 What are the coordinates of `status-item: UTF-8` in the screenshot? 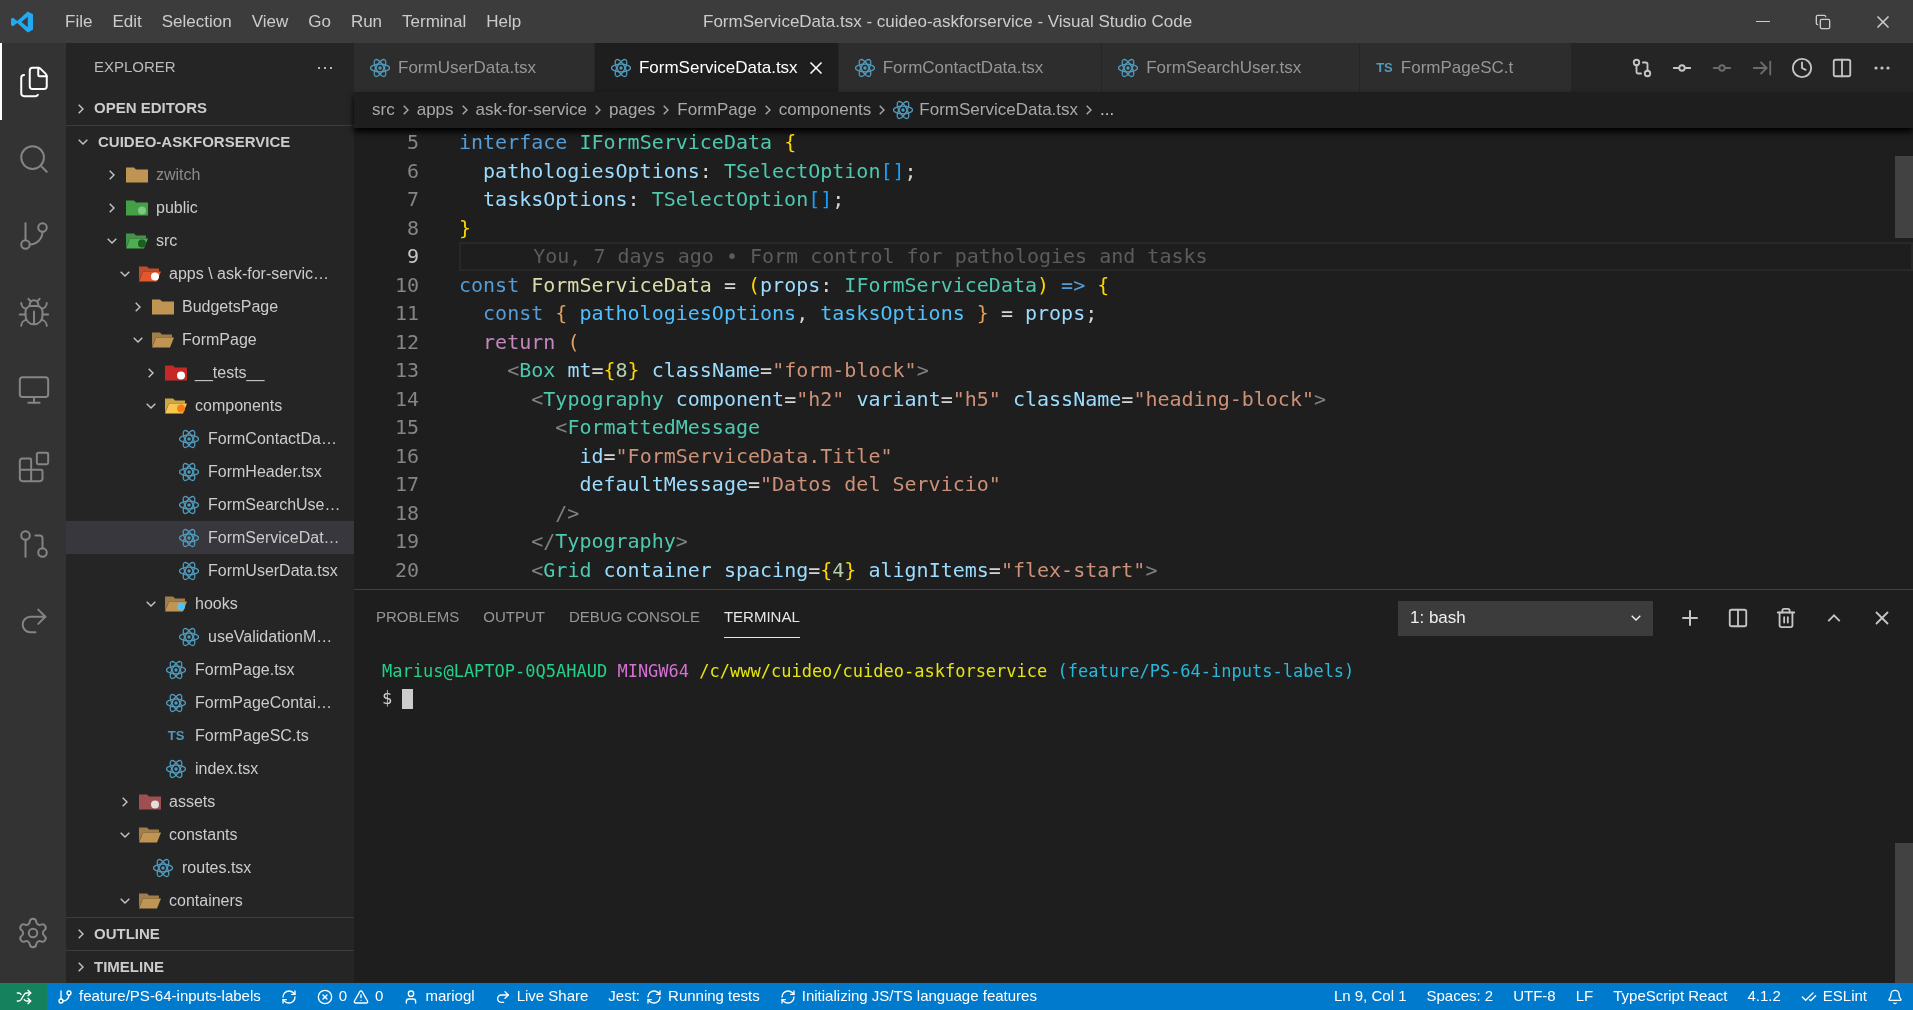 It's located at (1534, 996).